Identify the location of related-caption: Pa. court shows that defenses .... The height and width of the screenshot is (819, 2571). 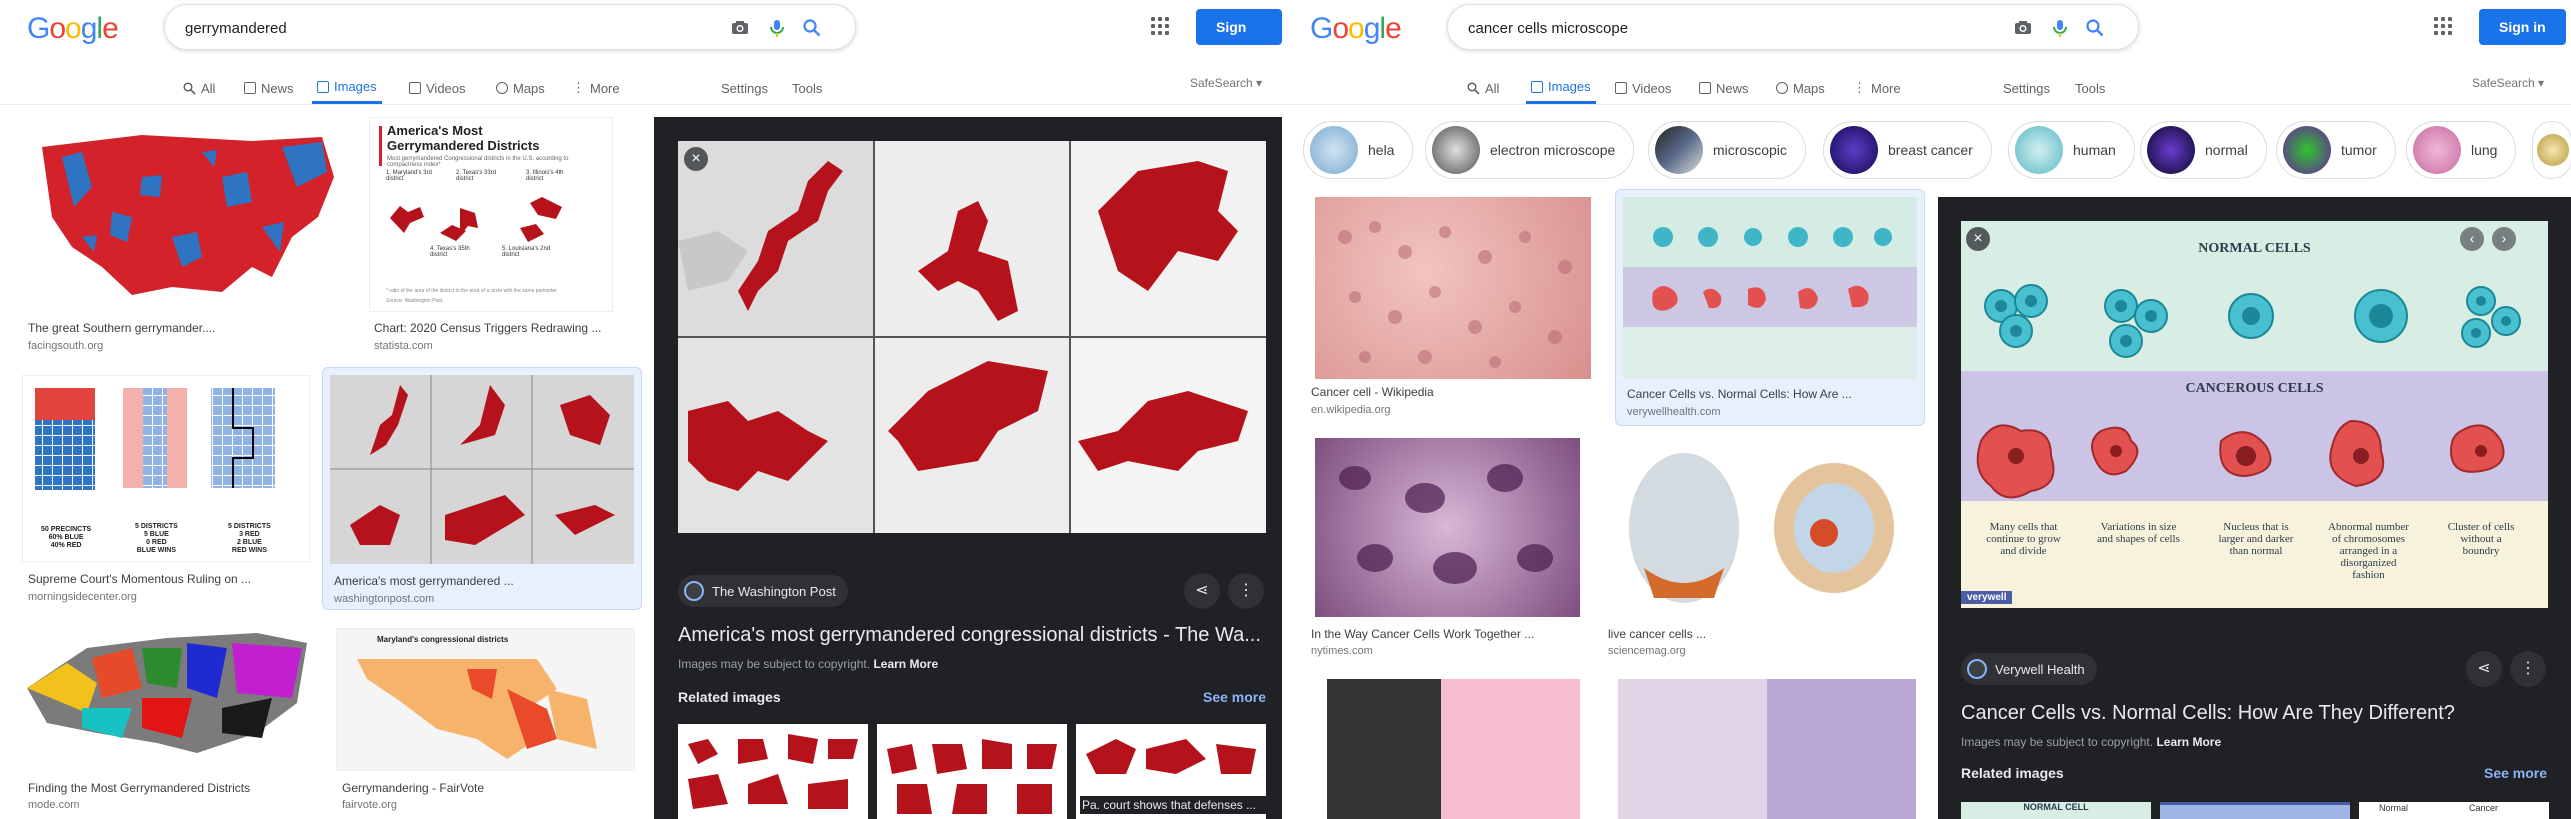
(1173, 805).